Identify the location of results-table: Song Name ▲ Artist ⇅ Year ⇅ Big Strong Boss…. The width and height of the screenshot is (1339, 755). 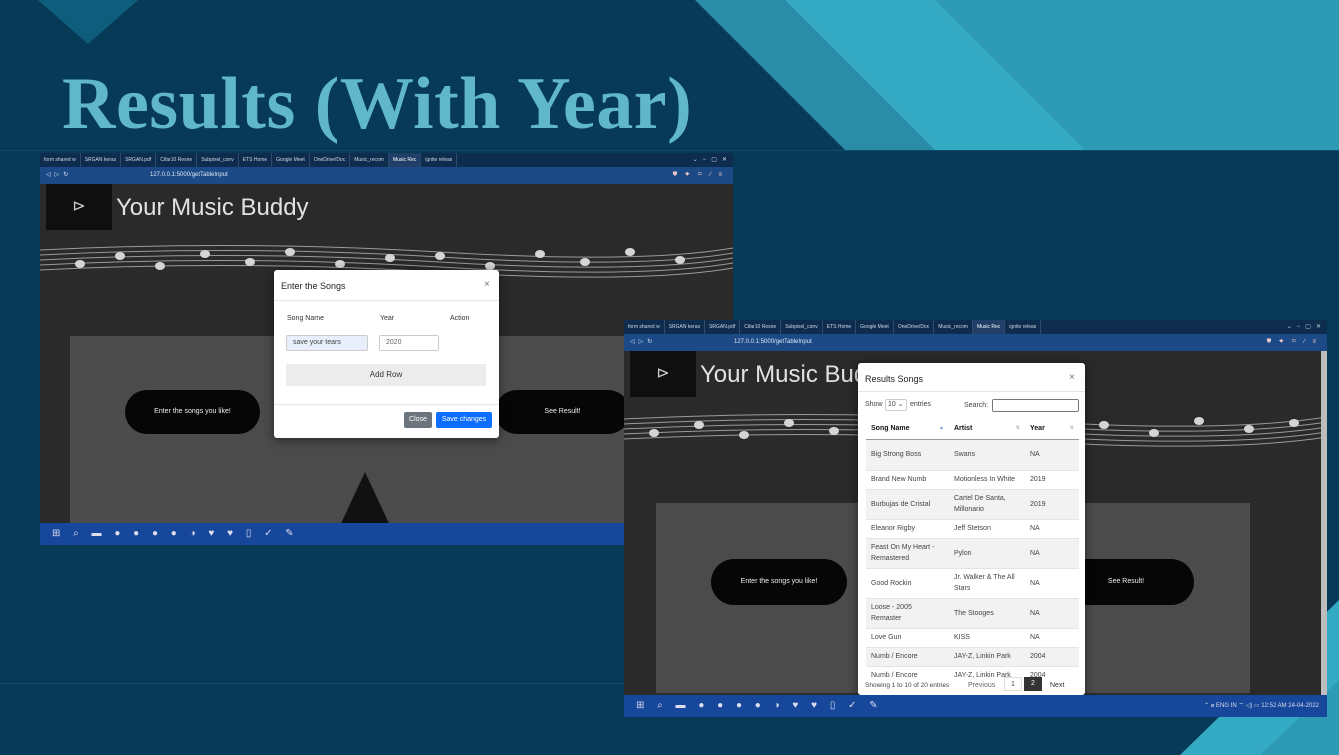
(972, 552).